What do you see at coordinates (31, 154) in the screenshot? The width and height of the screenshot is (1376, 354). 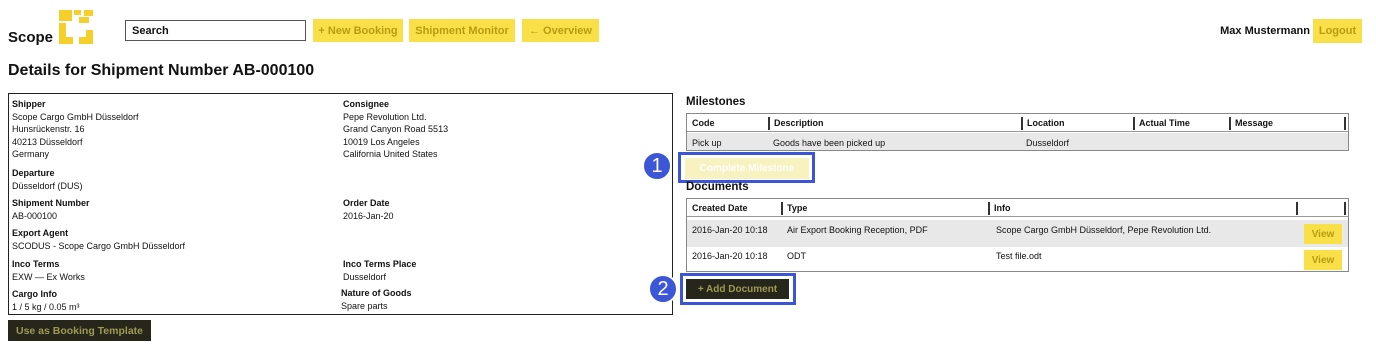 I see `shipper-line: Germany` at bounding box center [31, 154].